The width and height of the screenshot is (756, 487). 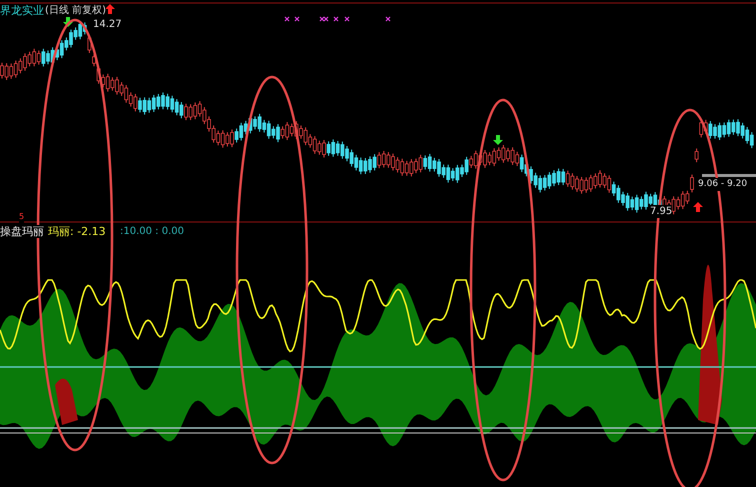 I want to click on price-range-label: 9.06 - 9.20, so click(x=723, y=184).